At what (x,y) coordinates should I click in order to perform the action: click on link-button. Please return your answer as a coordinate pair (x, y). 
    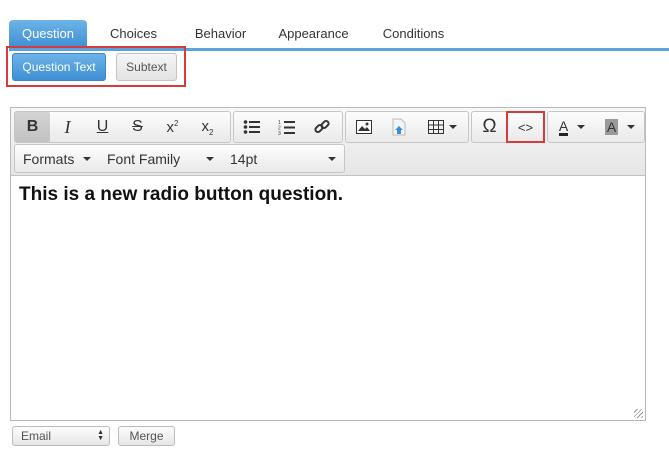
    Looking at the image, I should click on (321, 127).